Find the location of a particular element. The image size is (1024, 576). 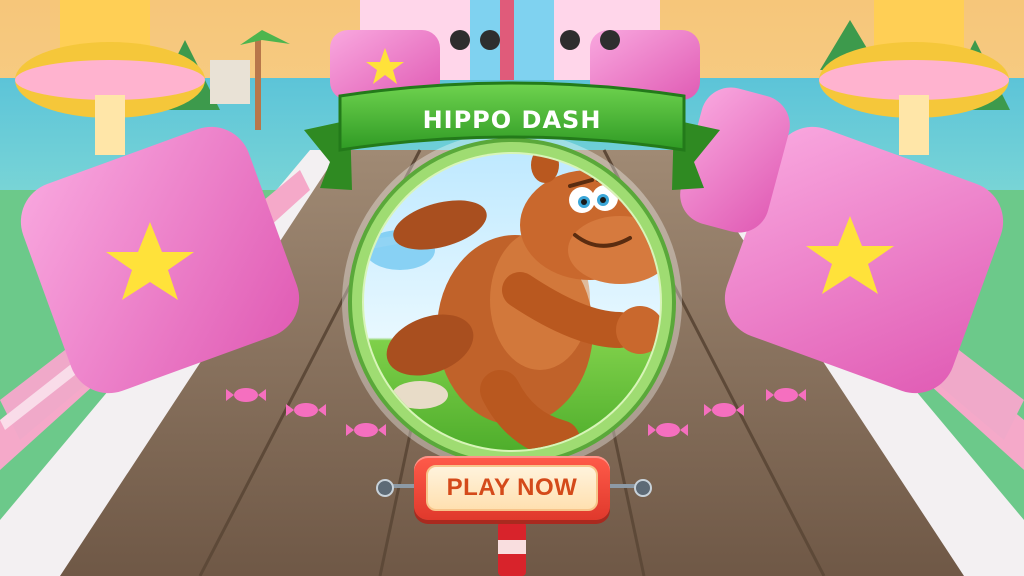

play-button-label: PLAY NOW is located at coordinates (512, 487).